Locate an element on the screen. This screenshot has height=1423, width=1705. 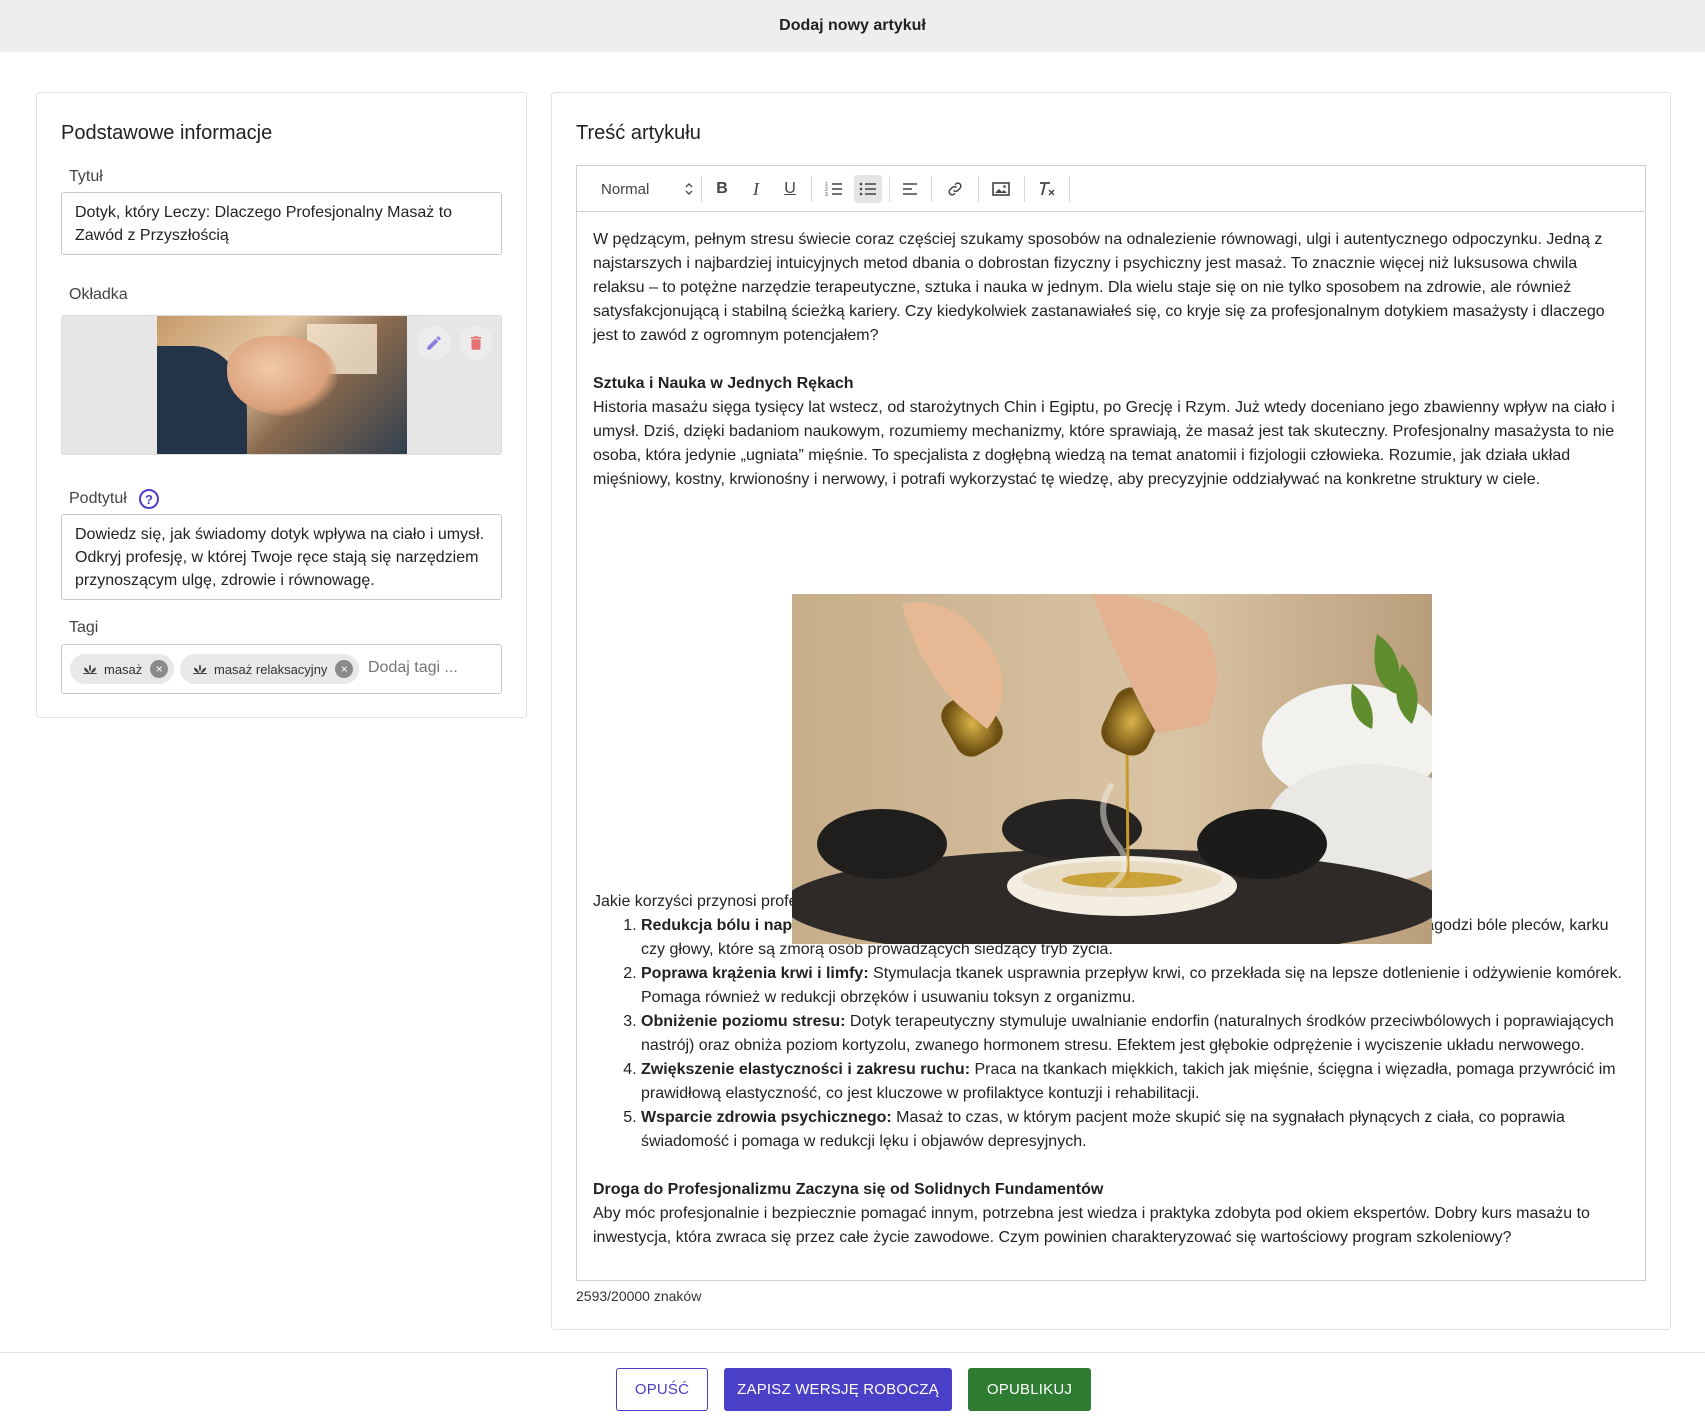
image-icon is located at coordinates (1001, 189).